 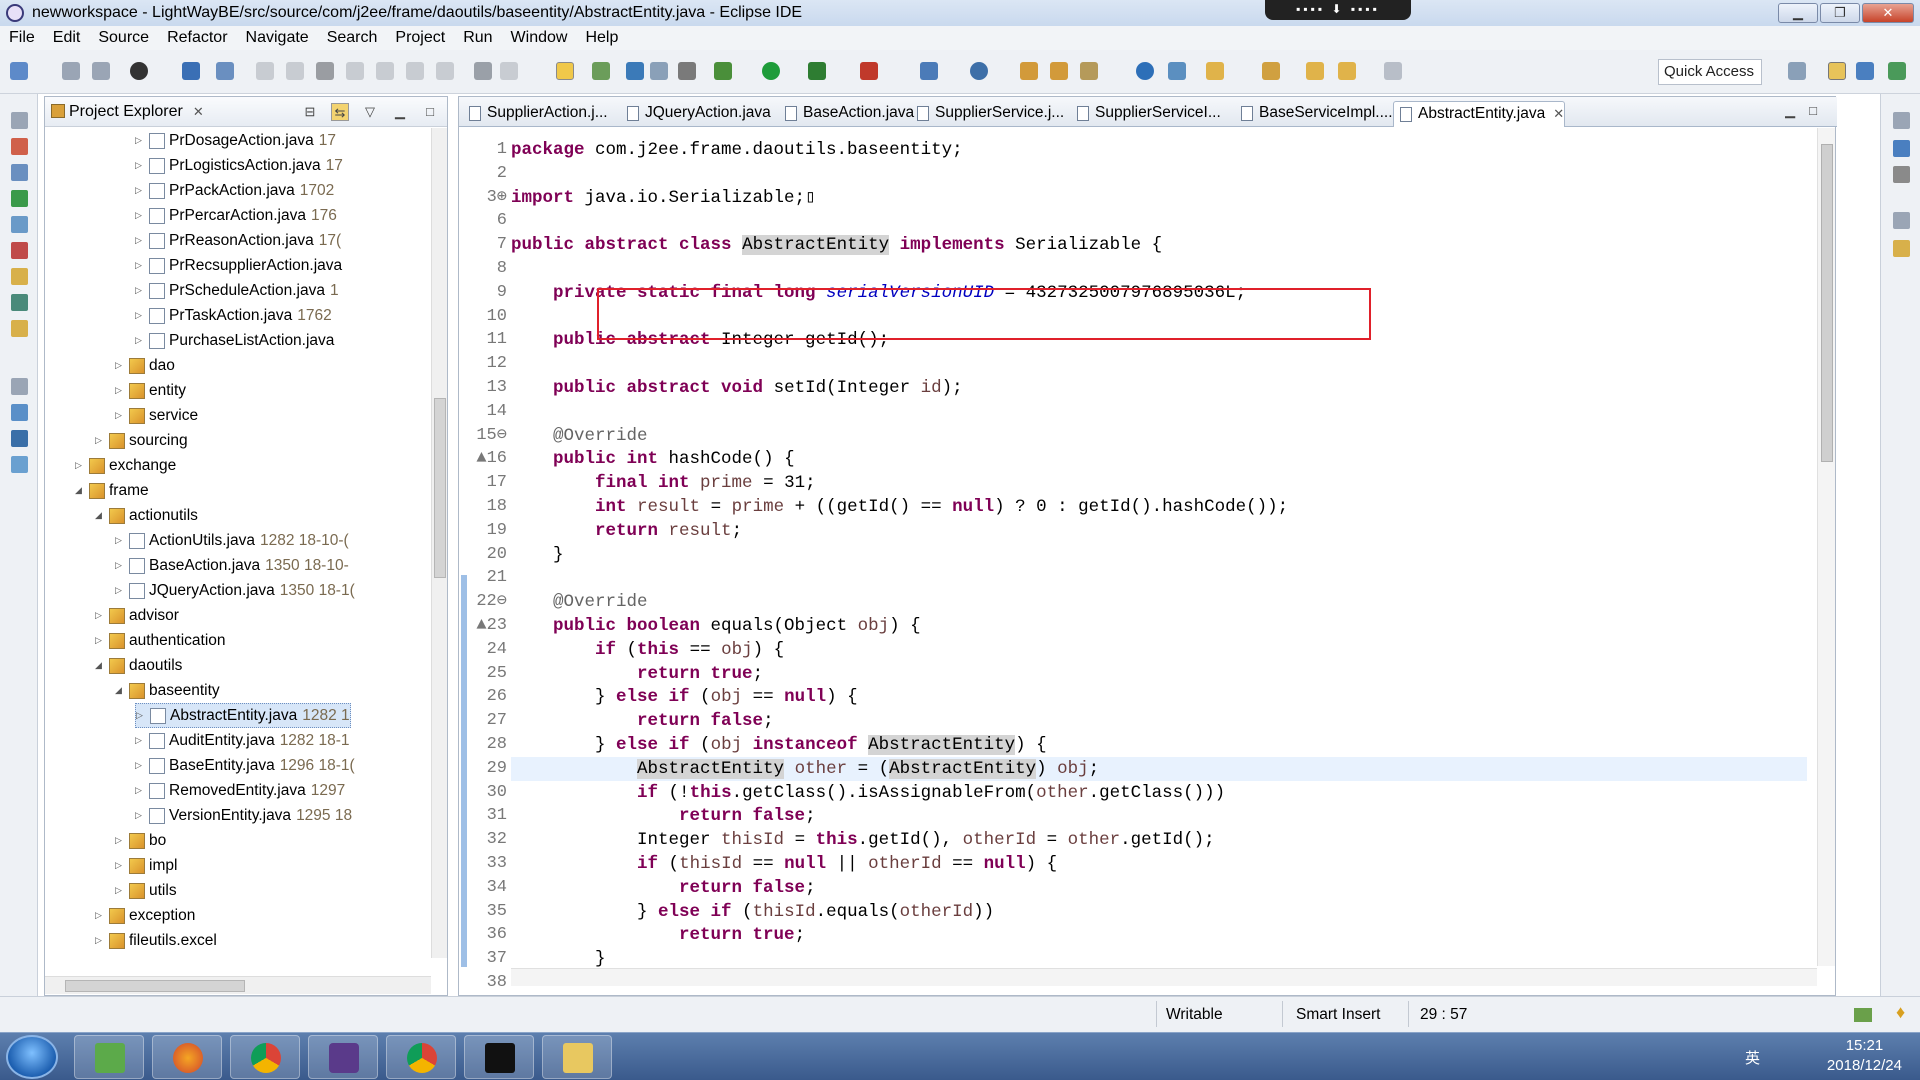 What do you see at coordinates (325, 71) in the screenshot?
I see `terminate-icon` at bounding box center [325, 71].